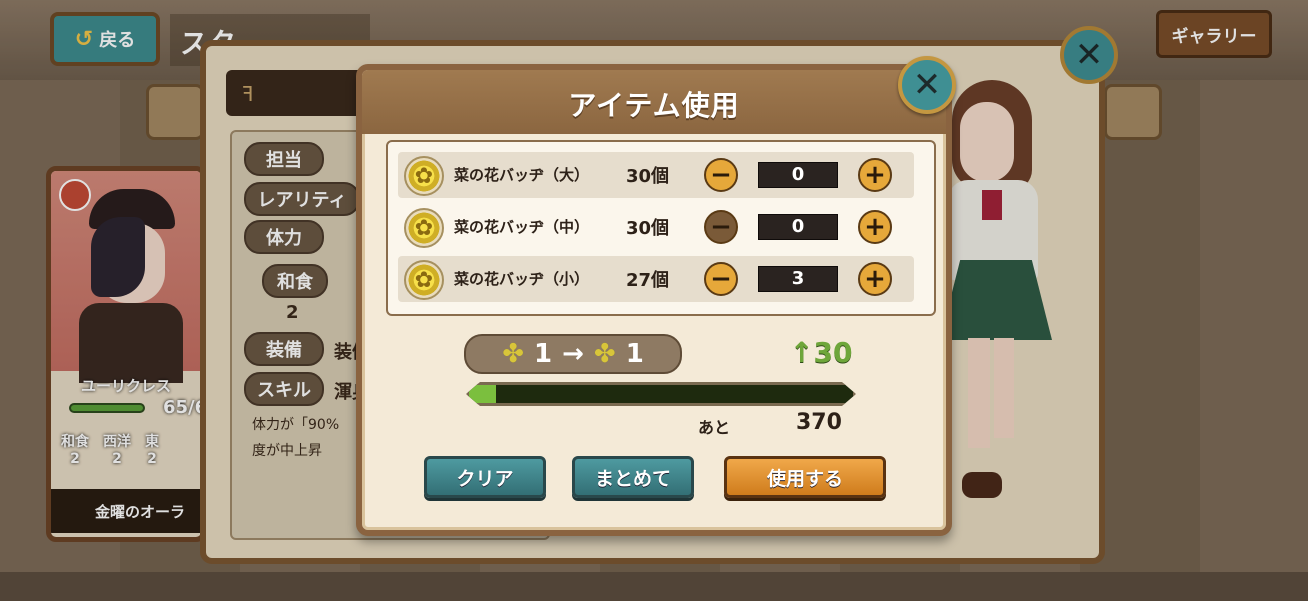  What do you see at coordinates (485, 477) in the screenshot?
I see `clear-button: クリア` at bounding box center [485, 477].